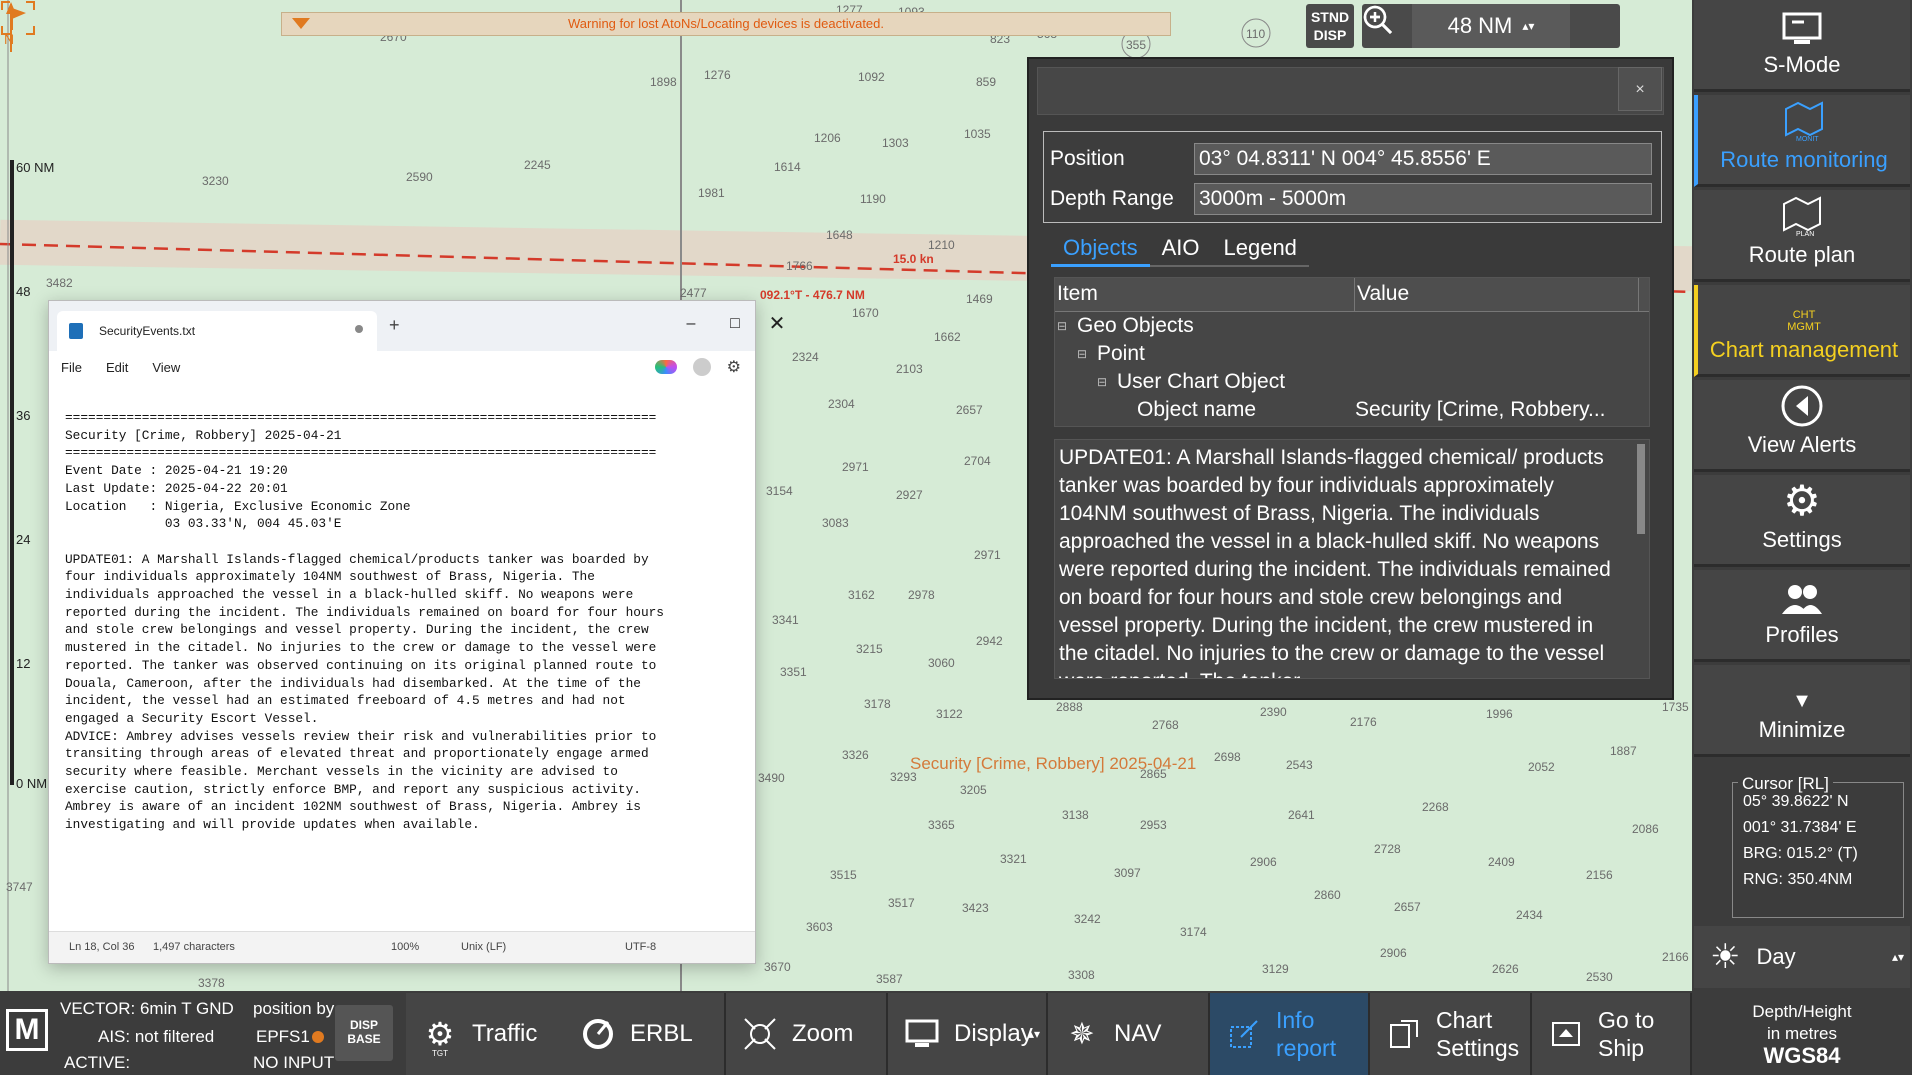 This screenshot has width=1912, height=1075. What do you see at coordinates (986, 82) in the screenshot?
I see `depth-sounding: 859` at bounding box center [986, 82].